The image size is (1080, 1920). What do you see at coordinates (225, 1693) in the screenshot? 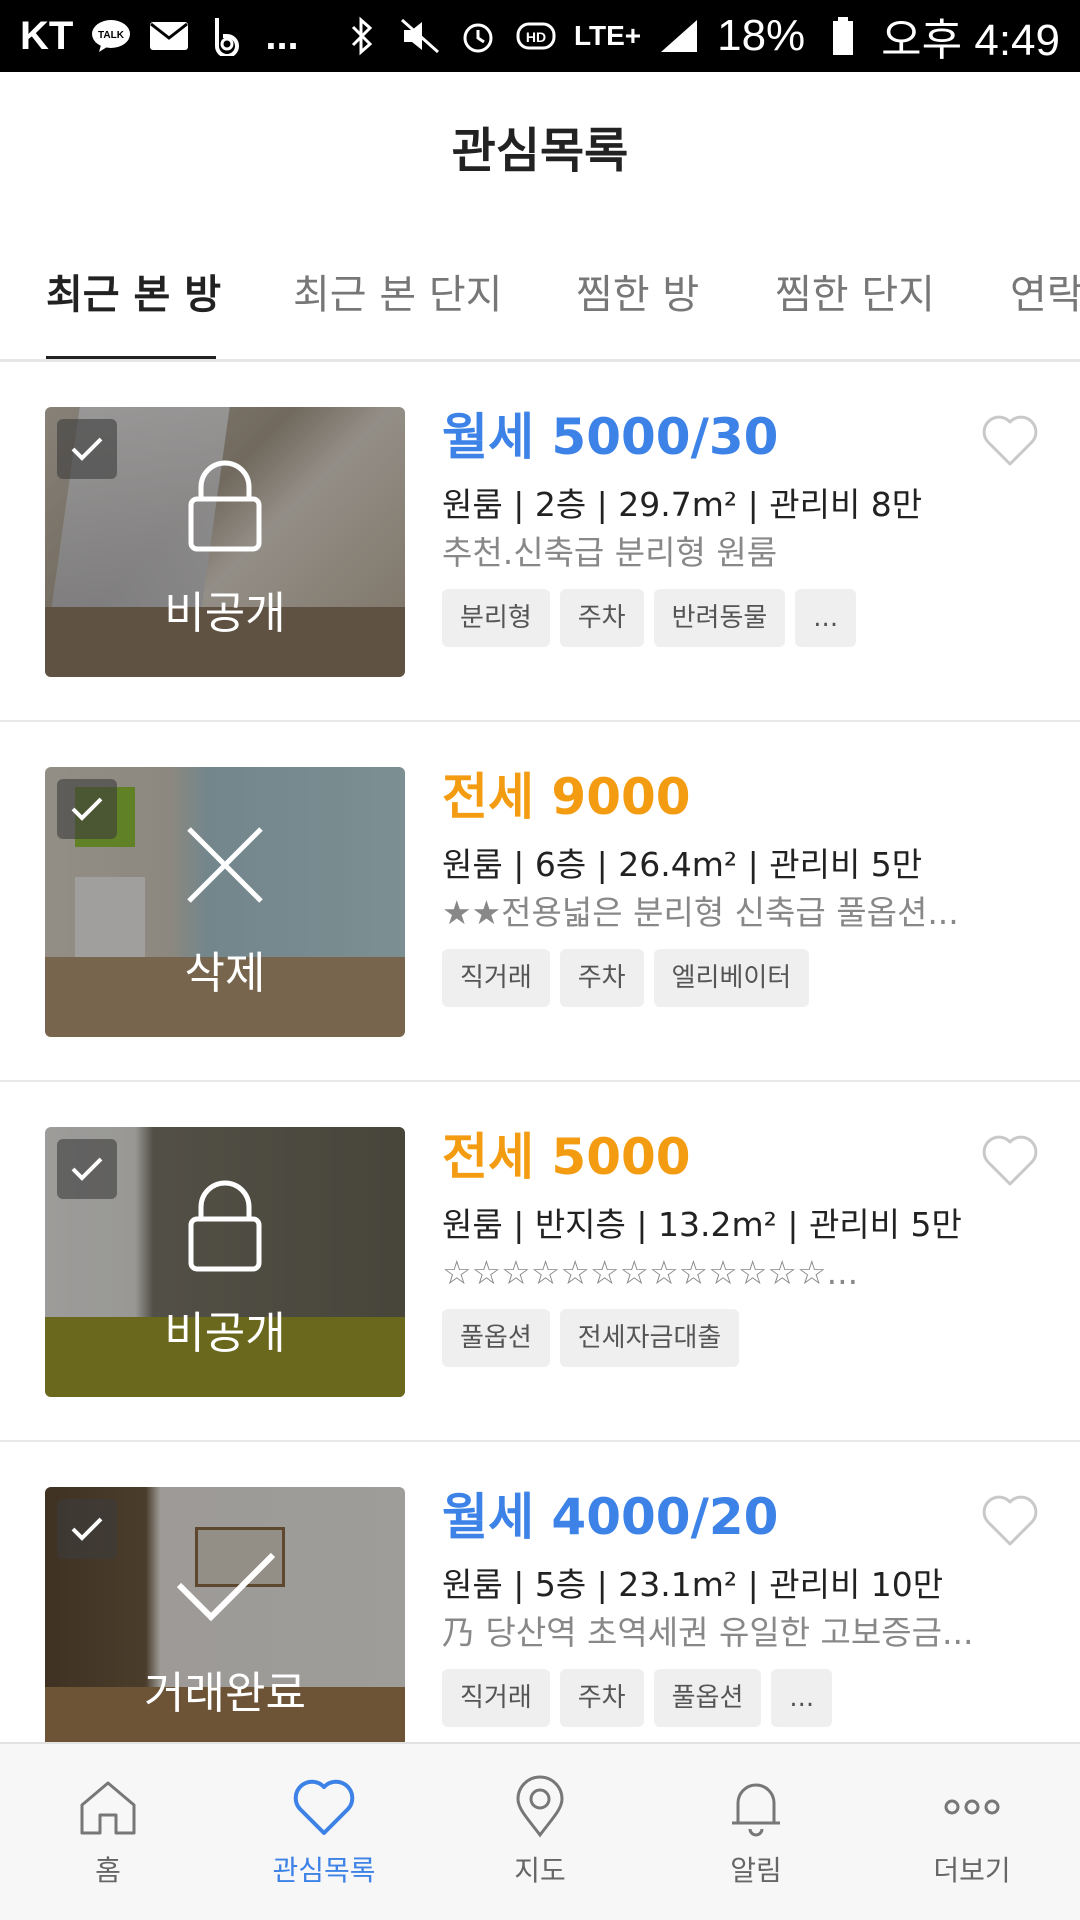
I see `status-label: 거래완료` at bounding box center [225, 1693].